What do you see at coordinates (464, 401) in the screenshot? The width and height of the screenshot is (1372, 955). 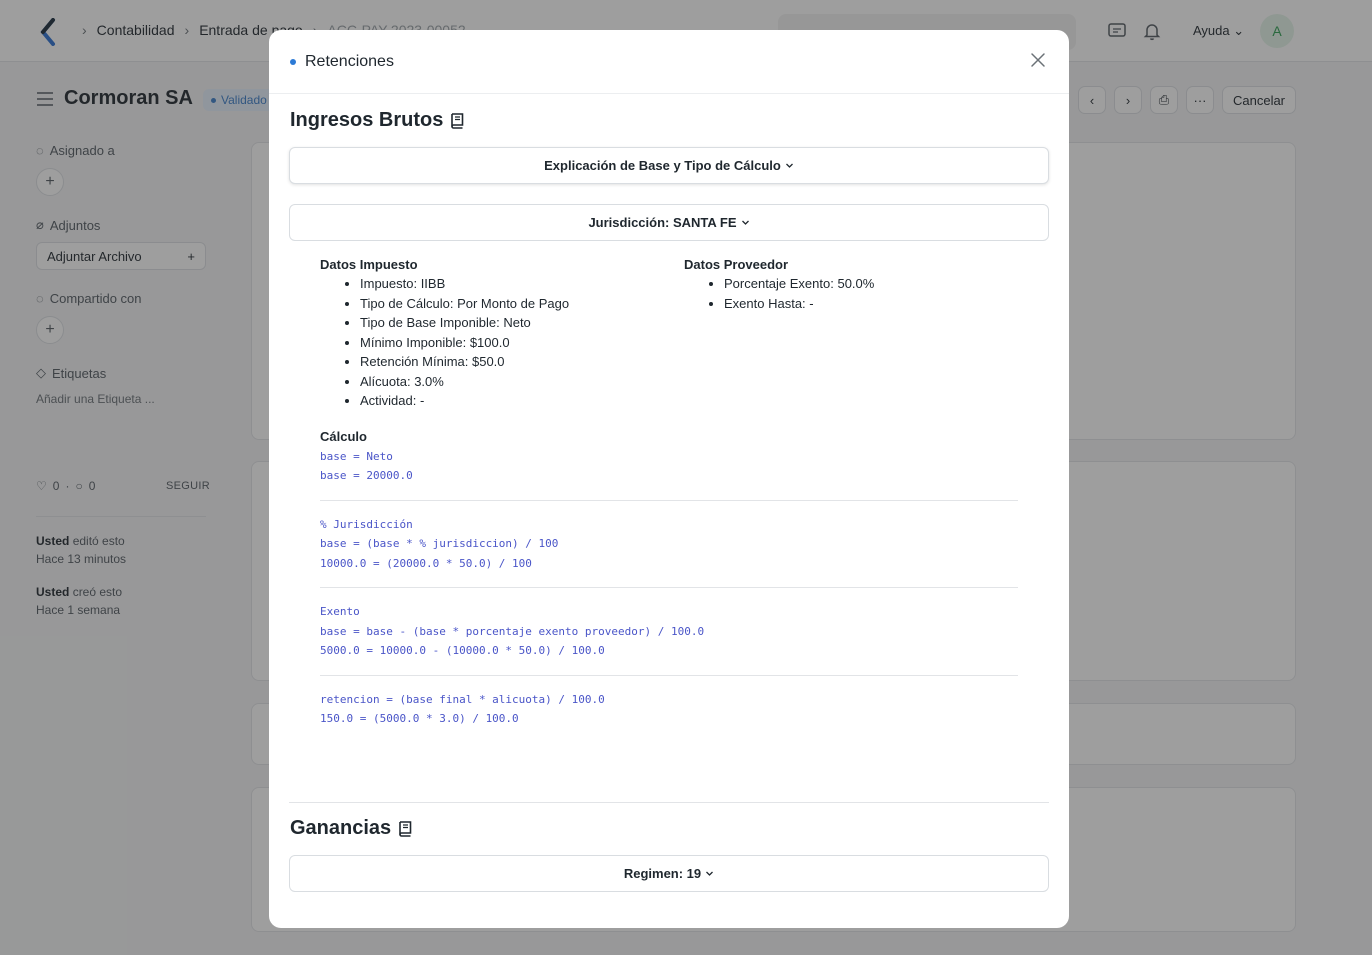 I see `list-item: Actividad: -` at bounding box center [464, 401].